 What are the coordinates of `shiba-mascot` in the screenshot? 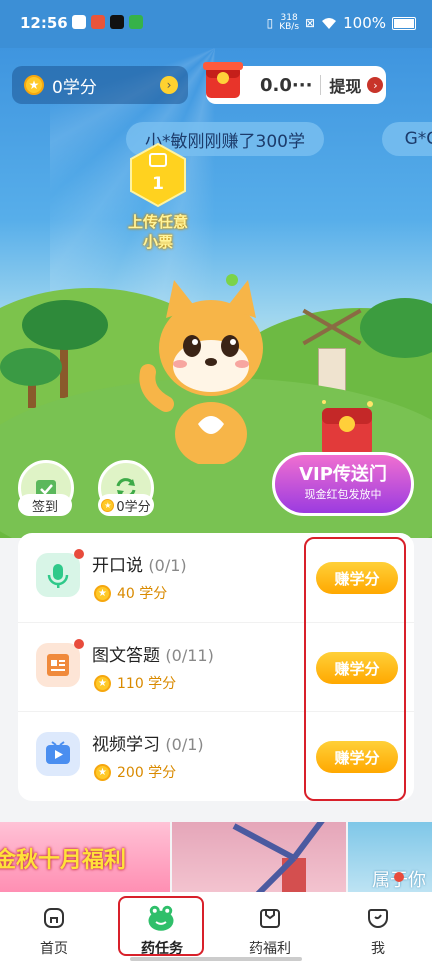 It's located at (201, 369).